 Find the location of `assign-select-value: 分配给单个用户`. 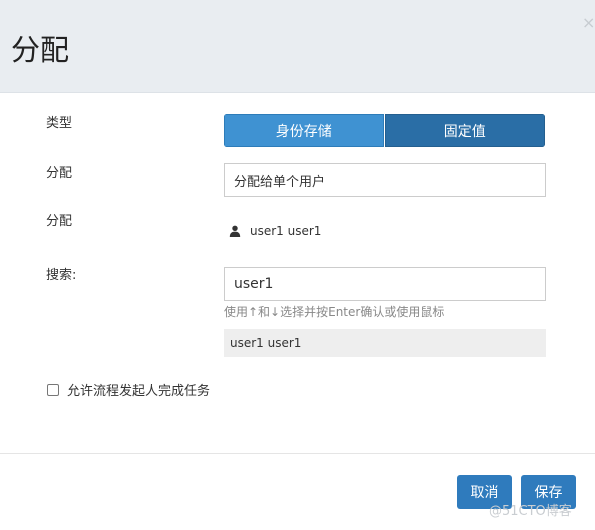

assign-select-value: 分配给单个用户 is located at coordinates (280, 182).